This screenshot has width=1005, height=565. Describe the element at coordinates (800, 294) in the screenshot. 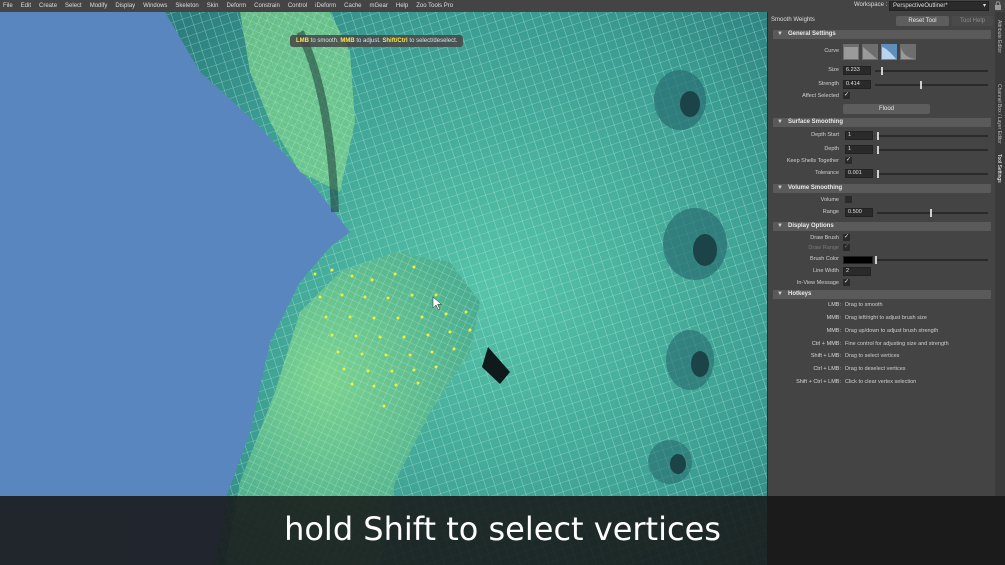

I see `hotkeys-title: Hotkeys` at that location.